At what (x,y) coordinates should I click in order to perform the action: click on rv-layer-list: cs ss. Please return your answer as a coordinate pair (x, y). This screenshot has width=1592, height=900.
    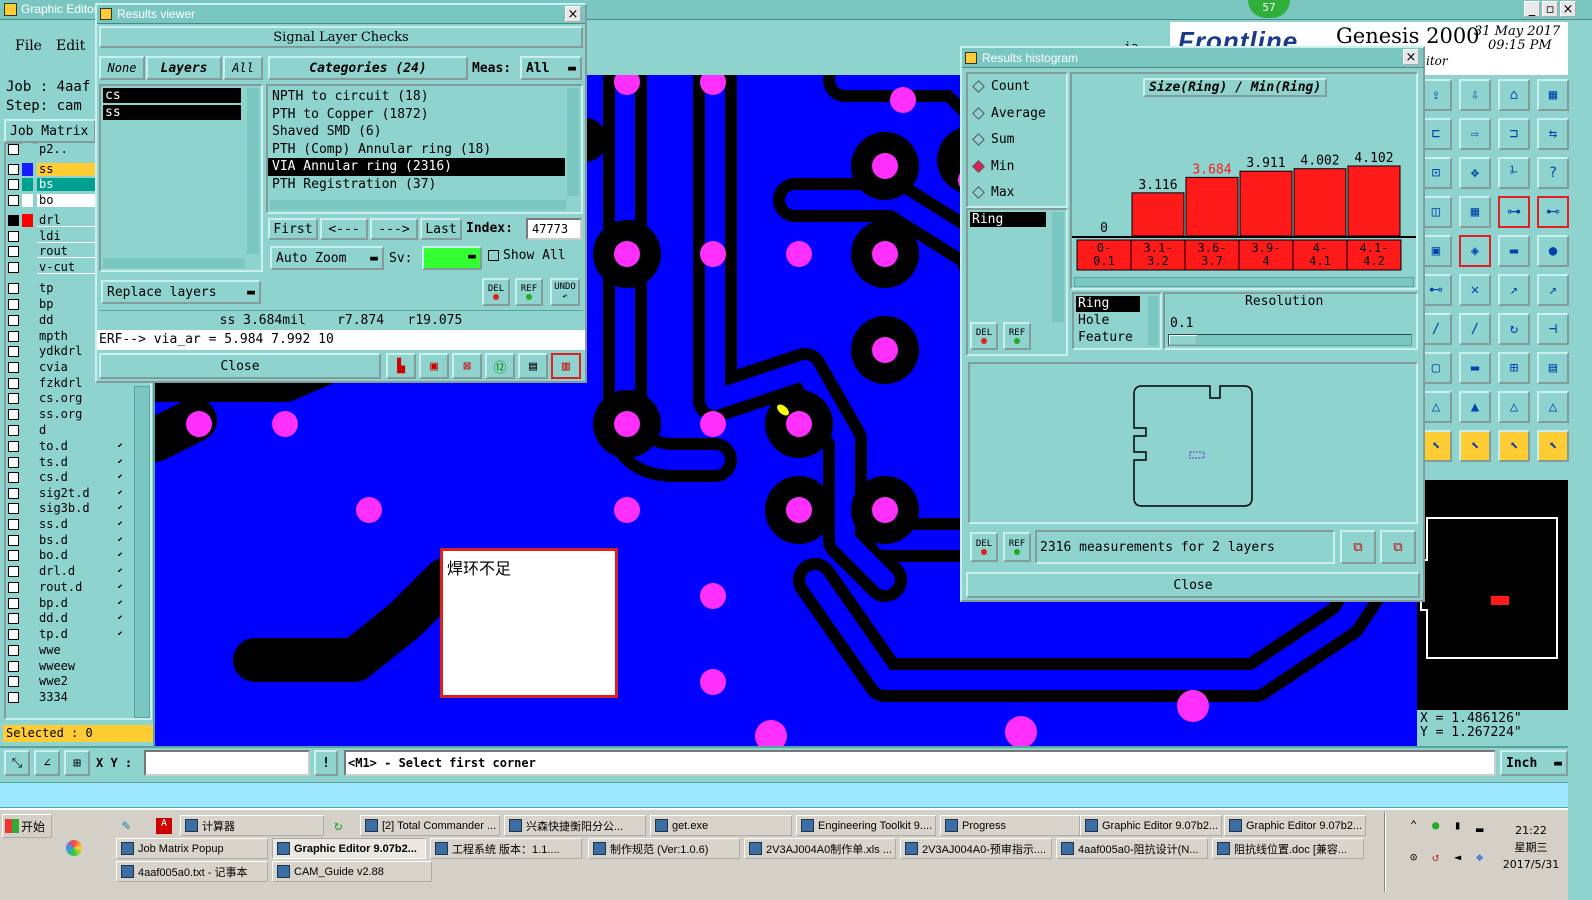
    Looking at the image, I should click on (181, 178).